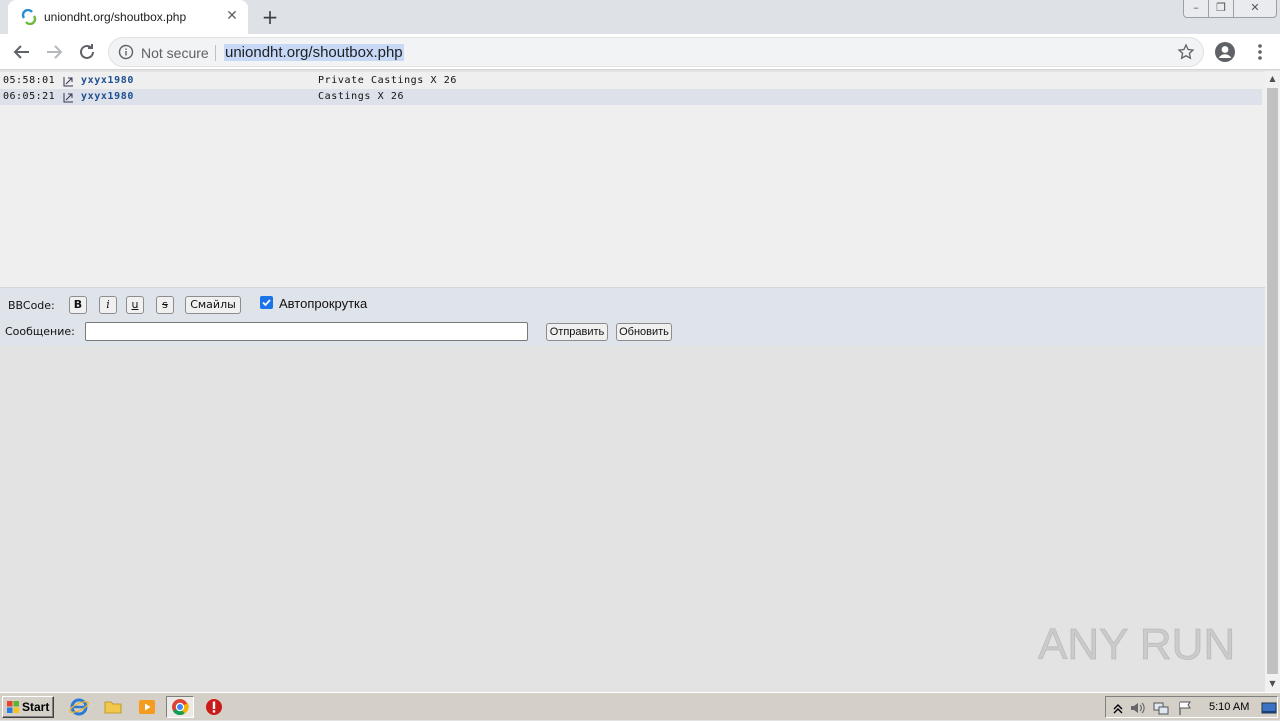 The height and width of the screenshot is (721, 1280). Describe the element at coordinates (631, 97) in the screenshot. I see `message-row: 06:05:21 yxyx1980 Castings X 26` at that location.